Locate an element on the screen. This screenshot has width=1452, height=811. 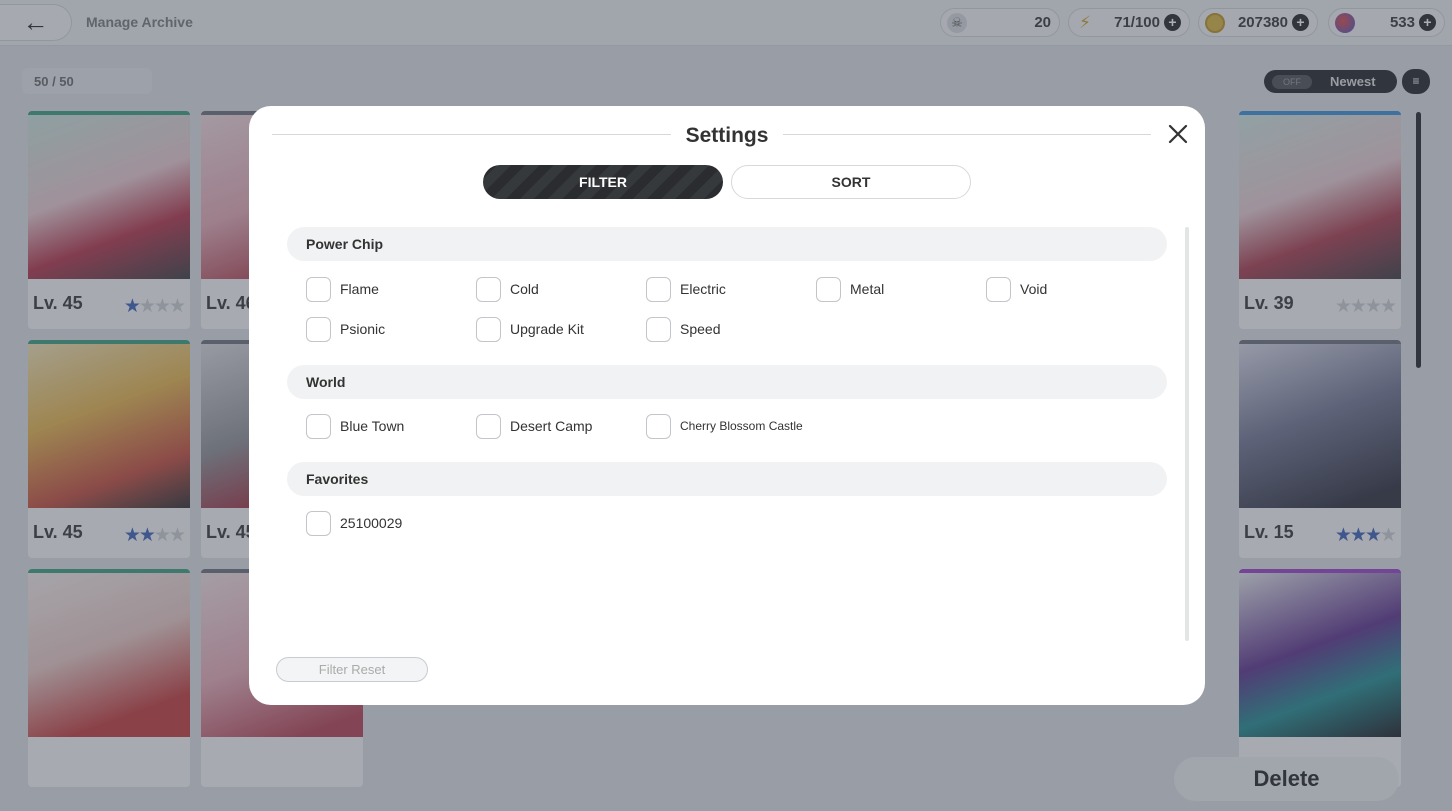
section-world: World is located at coordinates (727, 382).